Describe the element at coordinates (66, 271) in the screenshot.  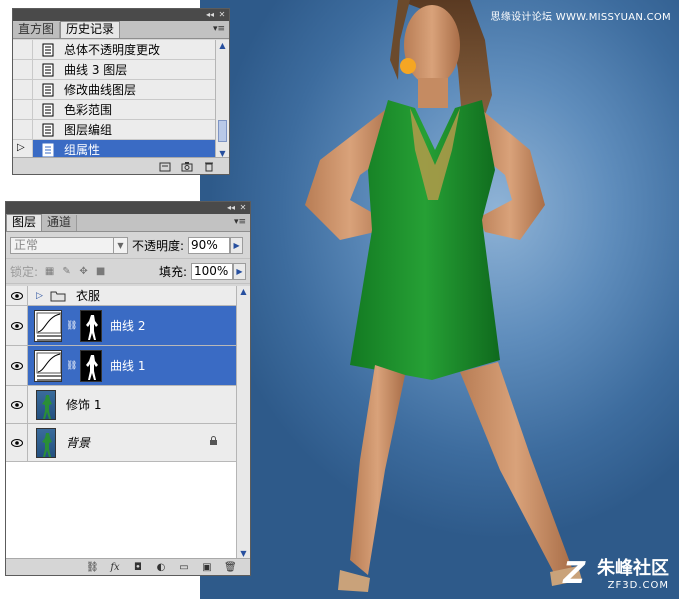
I see `lock-brush-icon: ✎` at that location.